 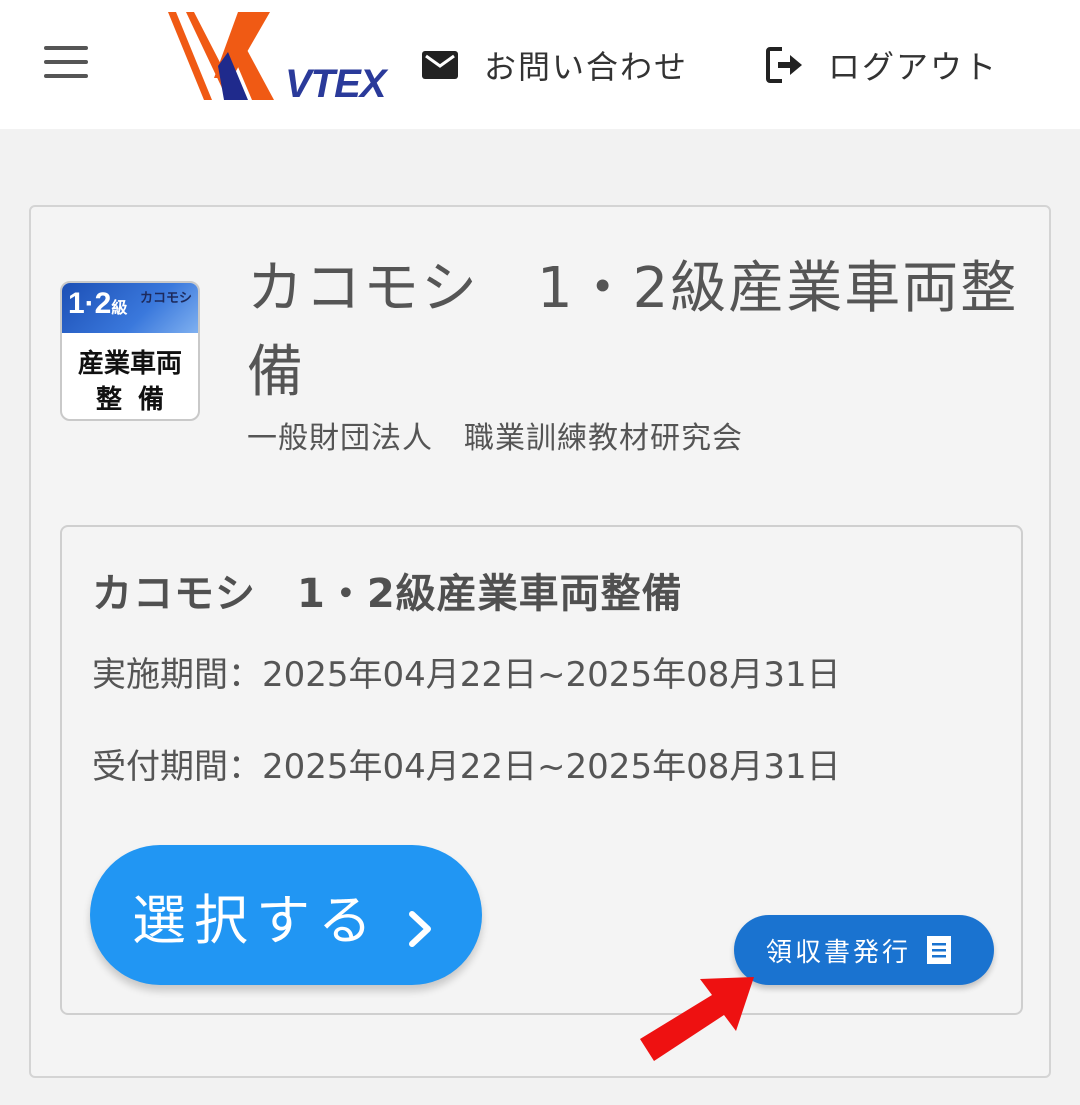 I want to click on logout-link: ログアウト, so click(x=881, y=65).